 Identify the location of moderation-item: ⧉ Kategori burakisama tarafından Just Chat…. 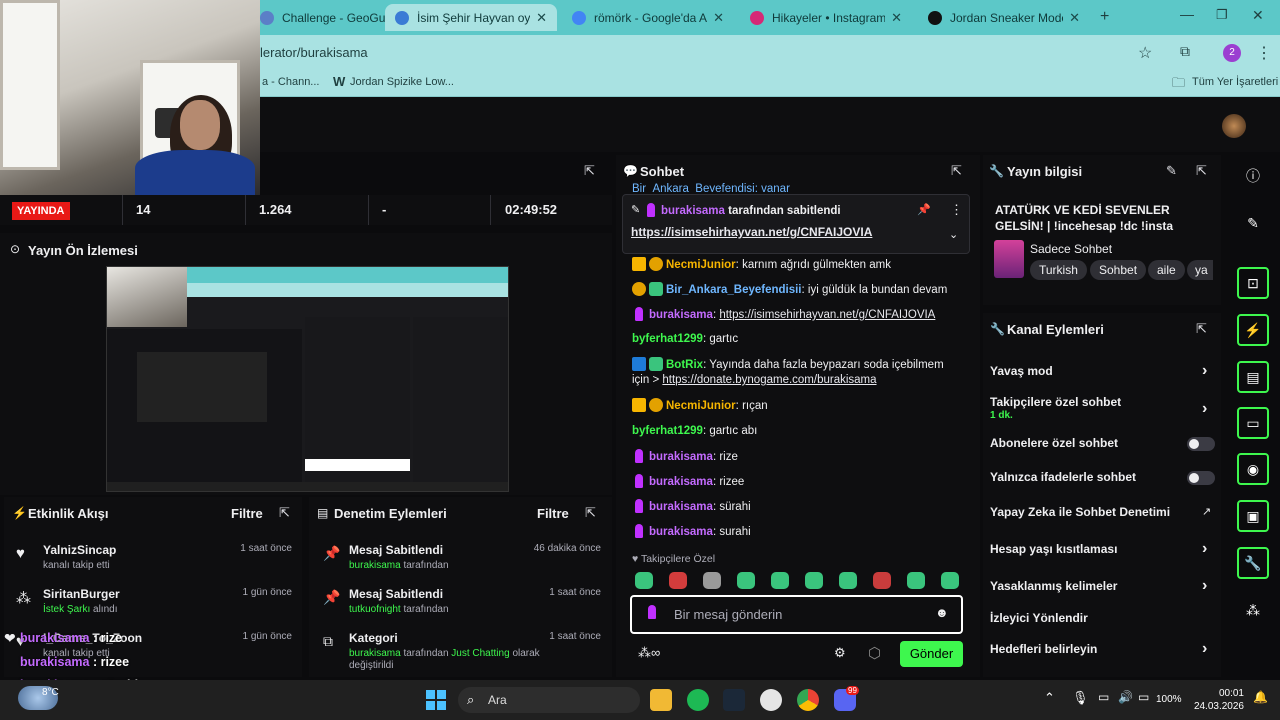
(462, 651).